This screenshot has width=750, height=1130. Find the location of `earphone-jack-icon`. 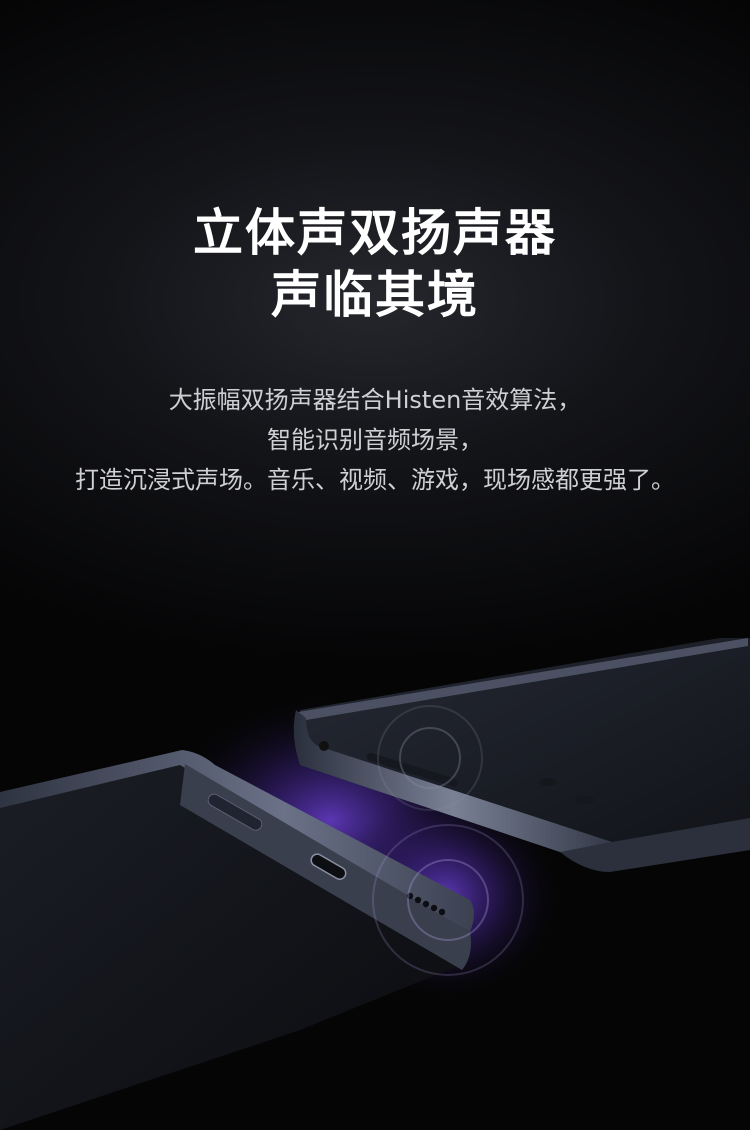

earphone-jack-icon is located at coordinates (324, 746).